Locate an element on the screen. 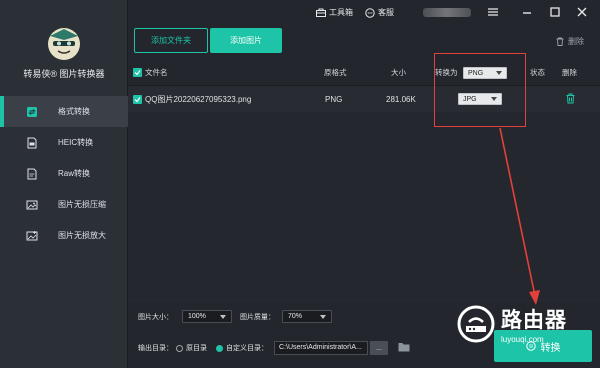  image-enlarge-icon is located at coordinates (32, 235).